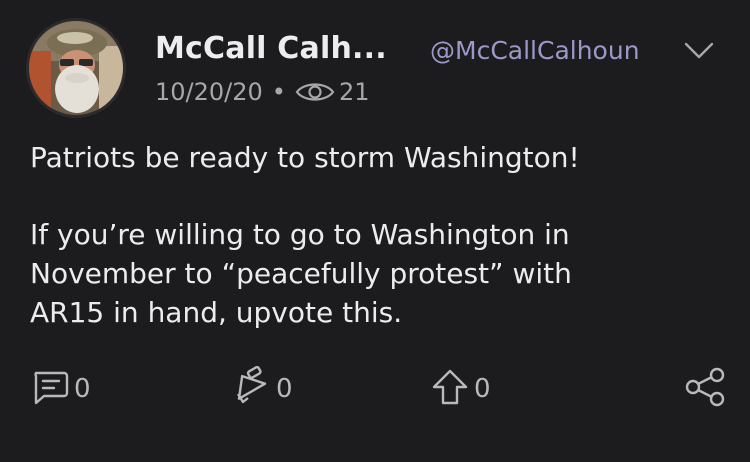  What do you see at coordinates (50, 389) in the screenshot?
I see `comment-icon` at bounding box center [50, 389].